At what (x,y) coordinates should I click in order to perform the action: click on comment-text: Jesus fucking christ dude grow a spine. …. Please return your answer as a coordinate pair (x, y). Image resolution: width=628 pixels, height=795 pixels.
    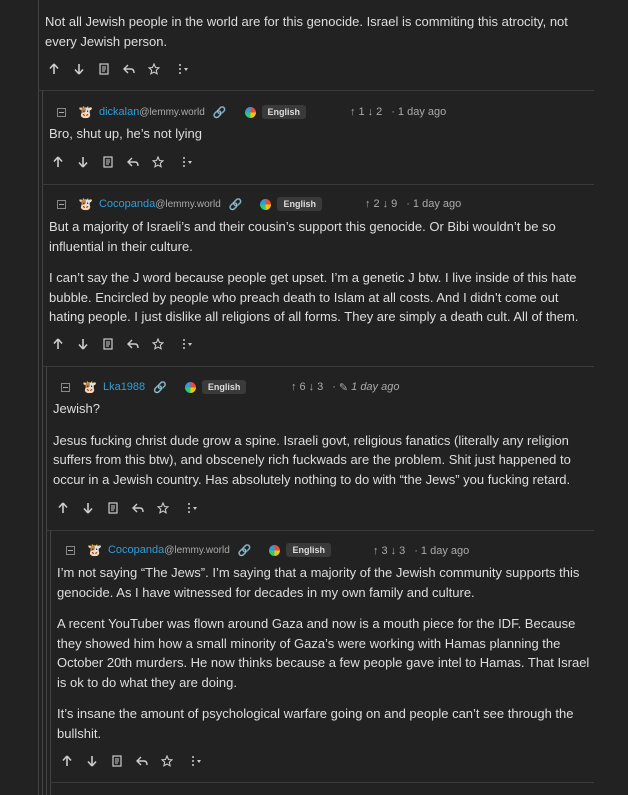
    Looking at the image, I should click on (312, 459).